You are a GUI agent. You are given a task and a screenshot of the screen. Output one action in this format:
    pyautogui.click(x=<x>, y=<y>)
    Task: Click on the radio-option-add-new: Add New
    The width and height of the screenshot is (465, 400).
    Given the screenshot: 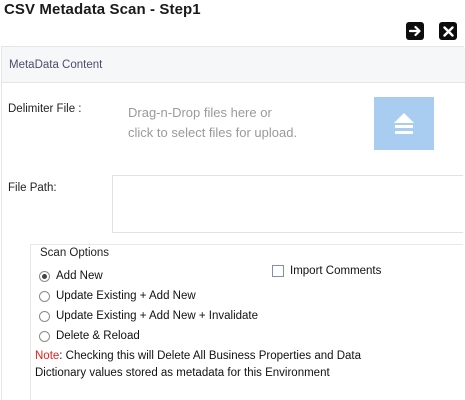 What is the action you would take?
    pyautogui.click(x=71, y=276)
    